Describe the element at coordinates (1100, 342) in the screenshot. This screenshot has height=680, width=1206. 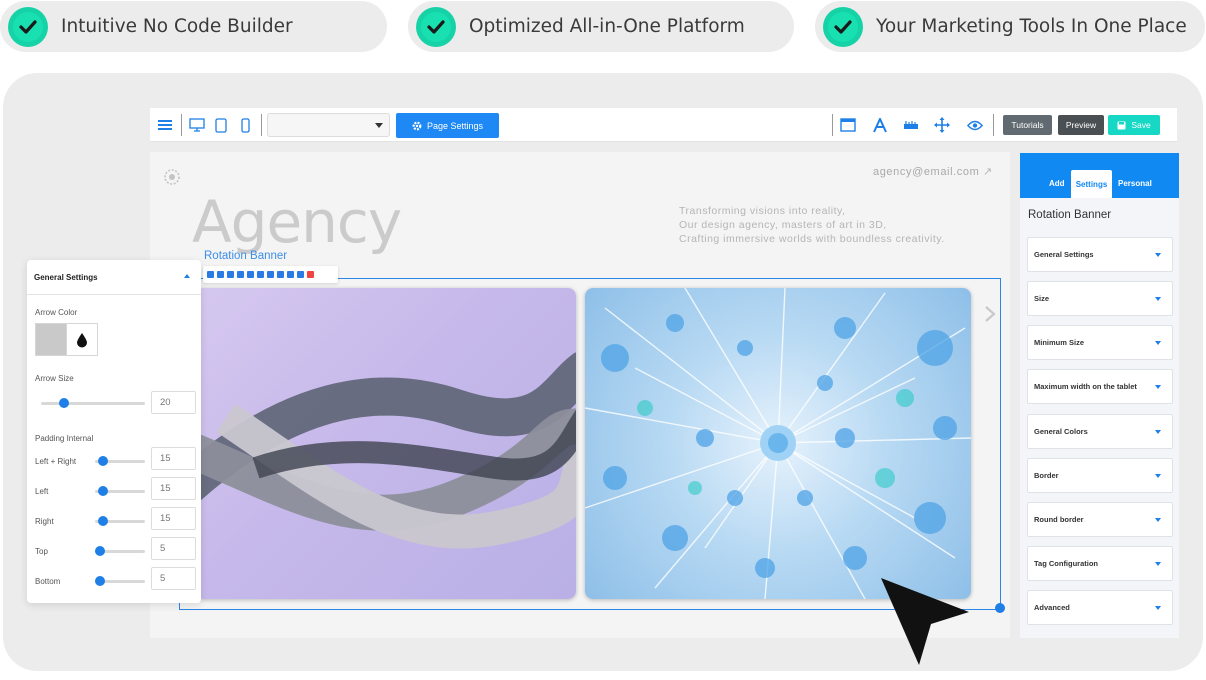
I see `section-minimum-size: Minimum Size` at that location.